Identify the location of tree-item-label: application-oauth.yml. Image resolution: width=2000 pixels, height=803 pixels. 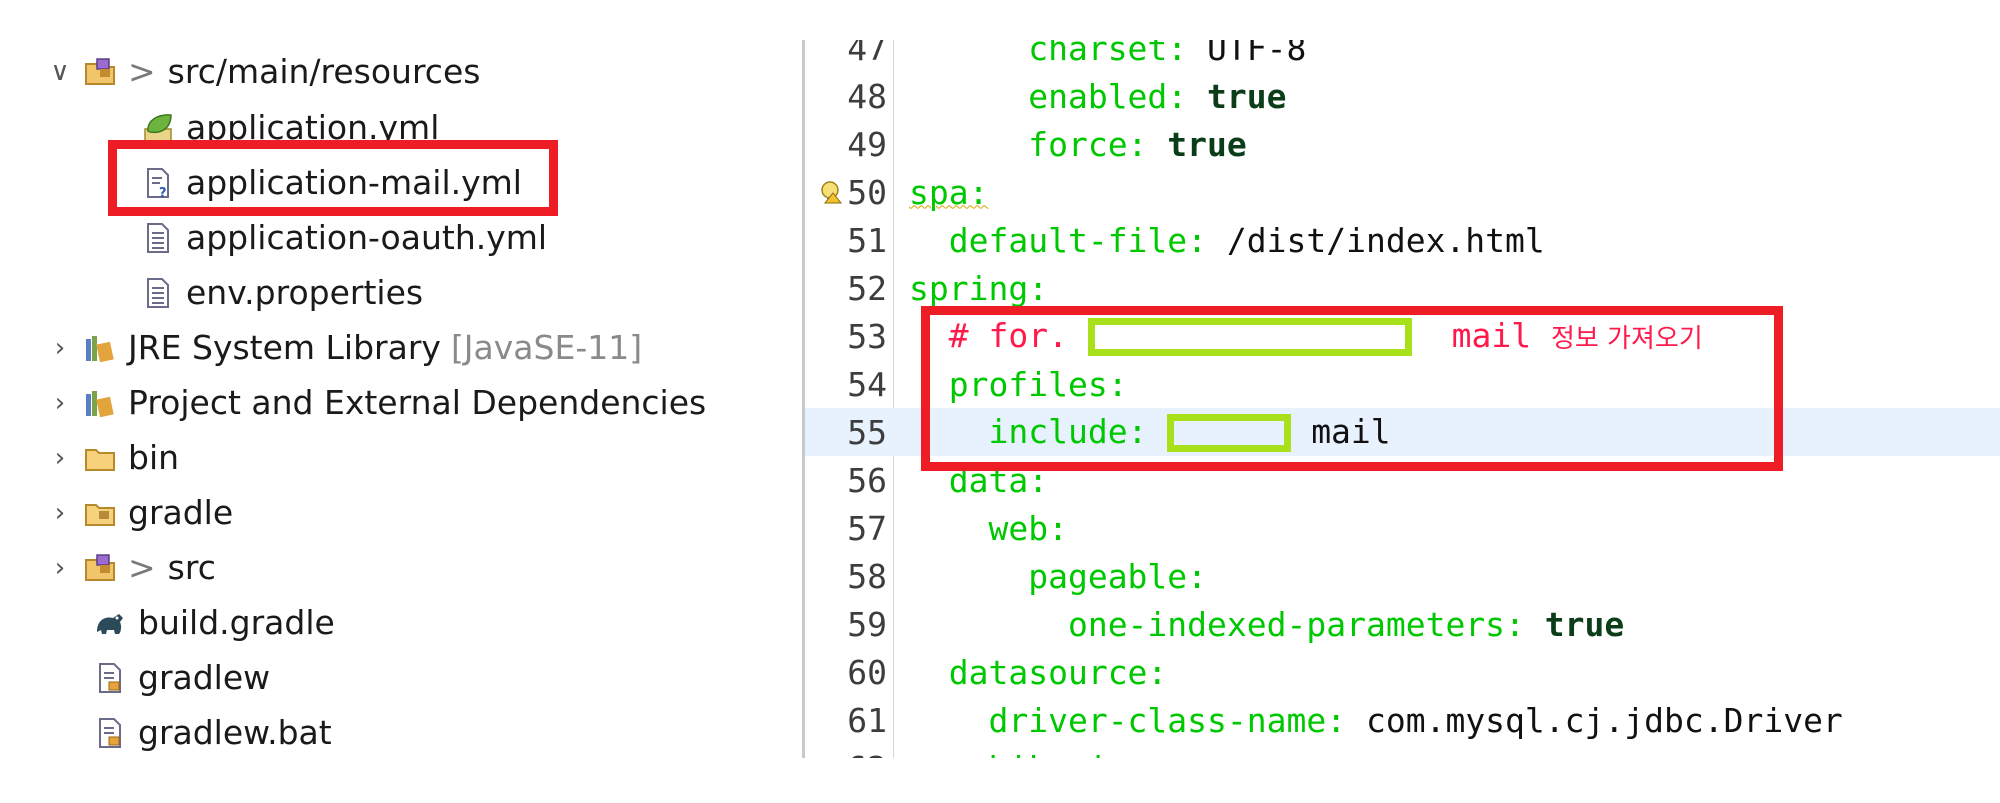
(367, 237).